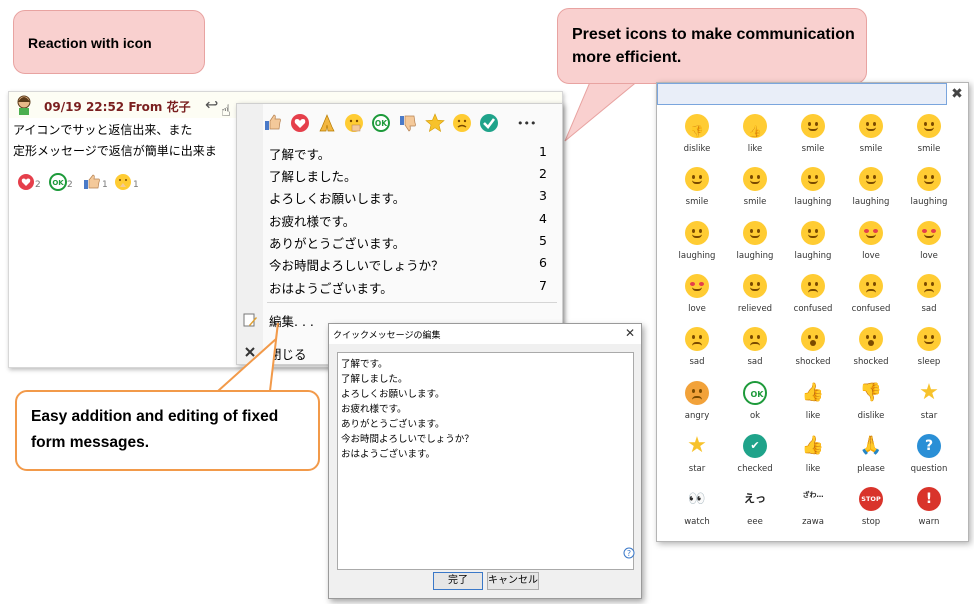  What do you see at coordinates (410, 243) in the screenshot?
I see `menu-item-5: ありがとうございます。 5` at bounding box center [410, 243].